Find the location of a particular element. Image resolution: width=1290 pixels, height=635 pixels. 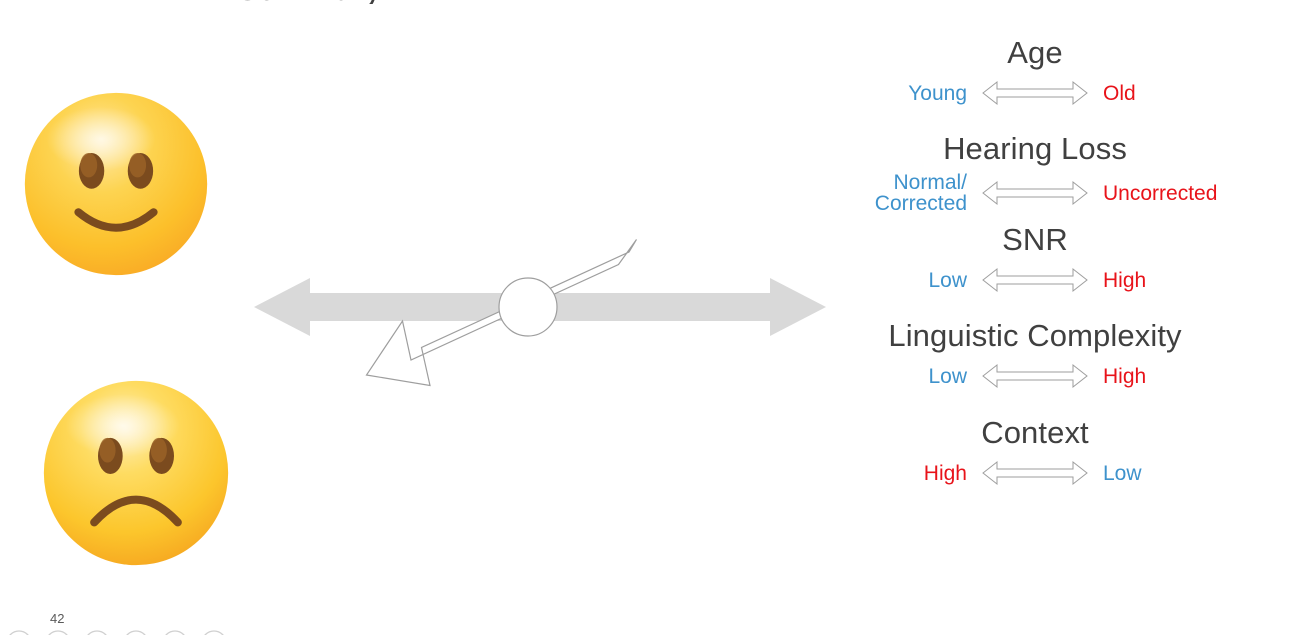

center-circle is located at coordinates (528, 307).